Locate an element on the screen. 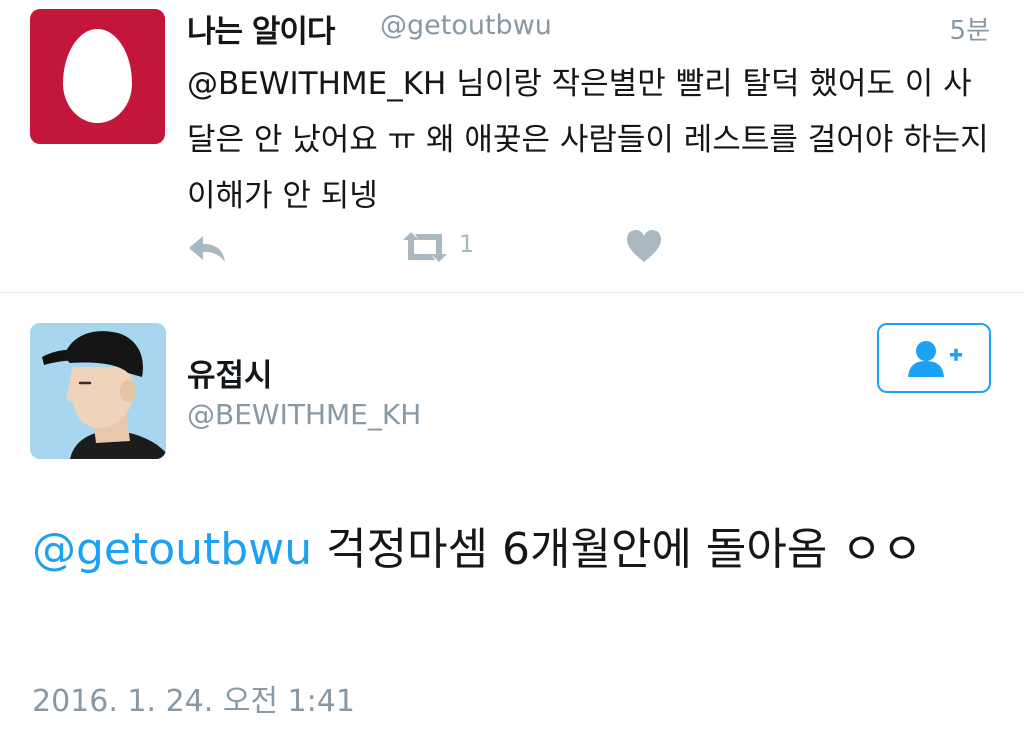 This screenshot has width=1024, height=746. follow-button is located at coordinates (934, 358).